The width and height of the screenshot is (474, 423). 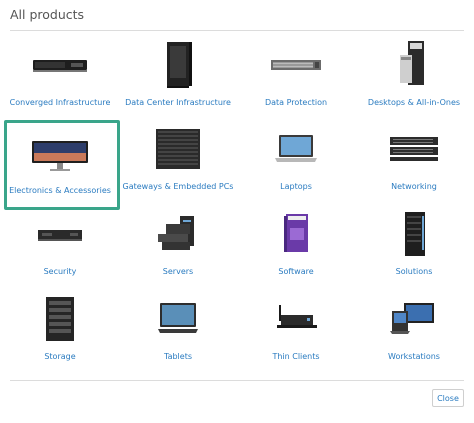 I want to click on product-label: Thin Clients, so click(x=296, y=356).